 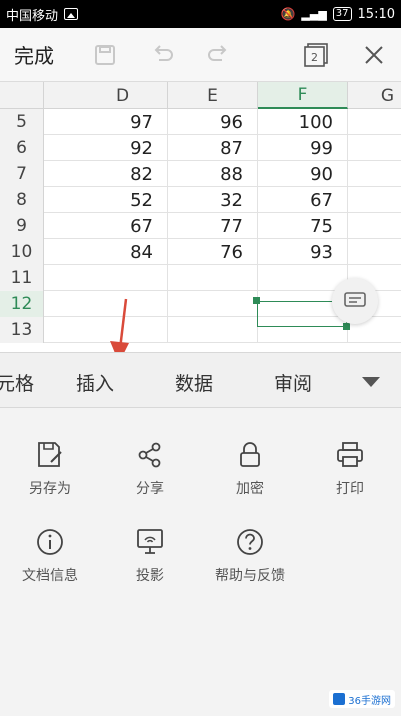 I want to click on encrypt-button: 加密, so click(x=250, y=475).